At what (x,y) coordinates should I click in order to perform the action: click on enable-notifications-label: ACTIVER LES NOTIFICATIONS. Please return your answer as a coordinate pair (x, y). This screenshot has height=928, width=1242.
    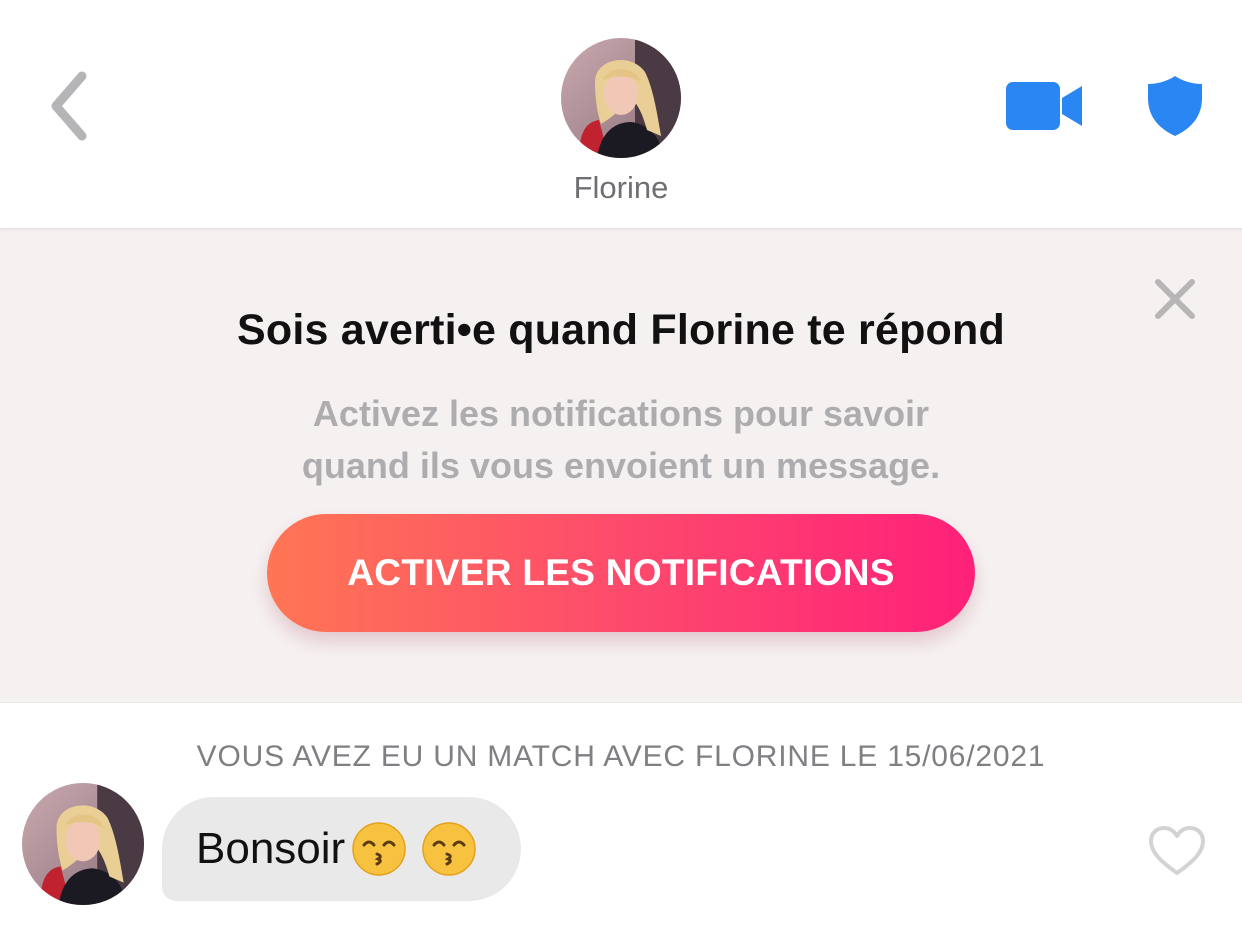
    Looking at the image, I should click on (621, 572).